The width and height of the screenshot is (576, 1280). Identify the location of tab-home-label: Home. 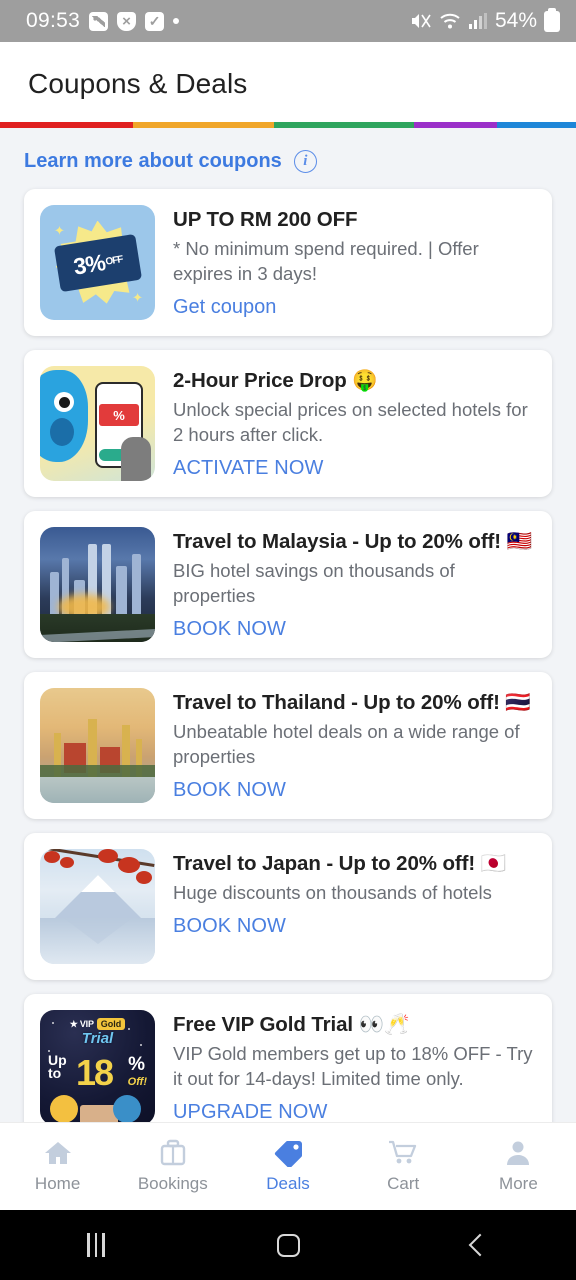
(57, 1183).